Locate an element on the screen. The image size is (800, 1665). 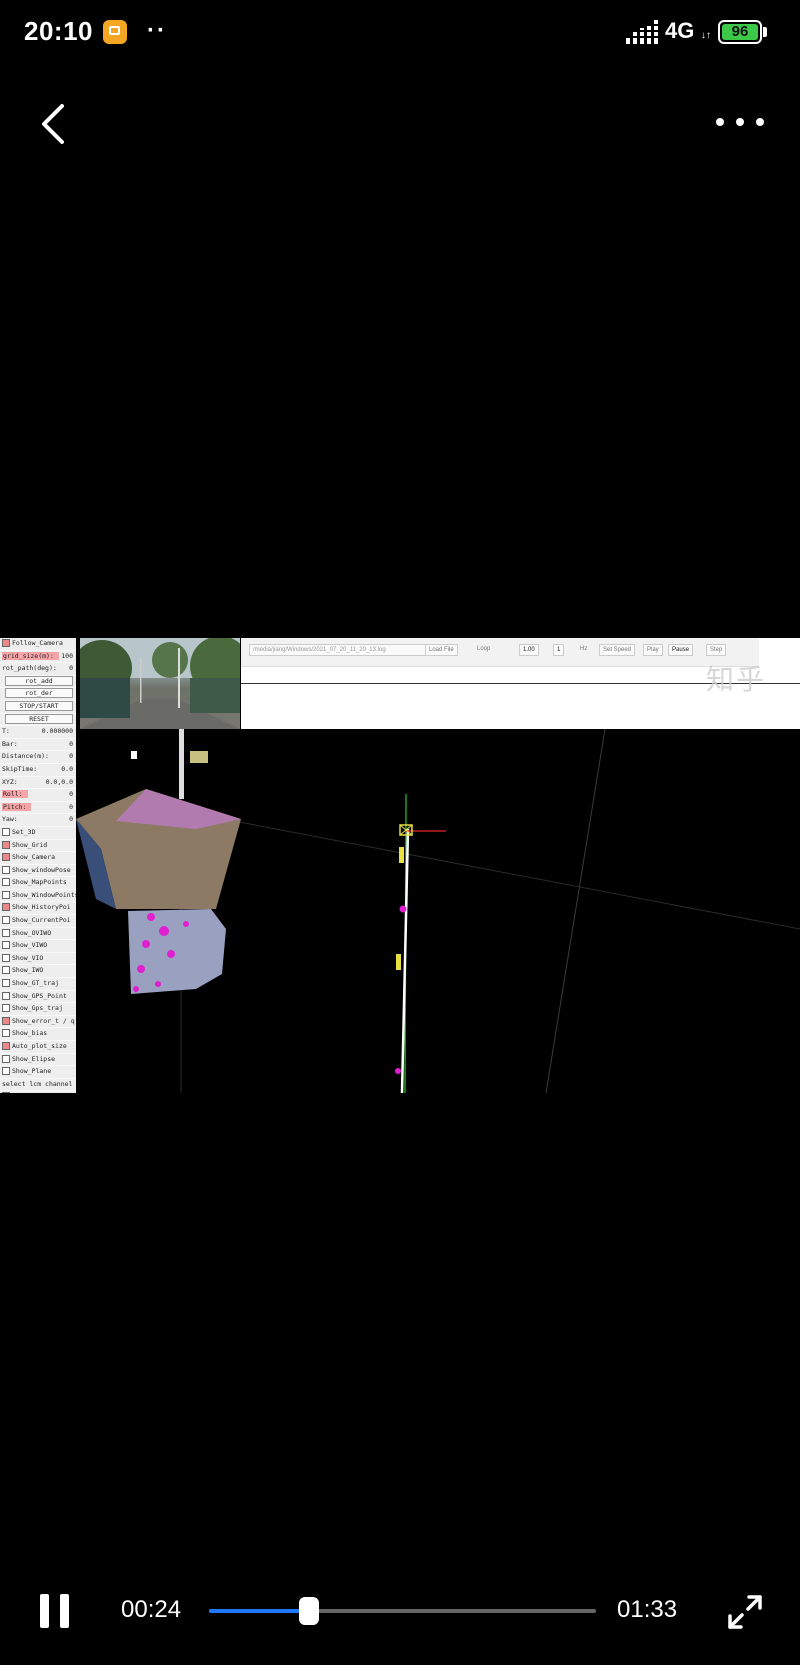
more-horizontal-icon is located at coordinates (740, 122).